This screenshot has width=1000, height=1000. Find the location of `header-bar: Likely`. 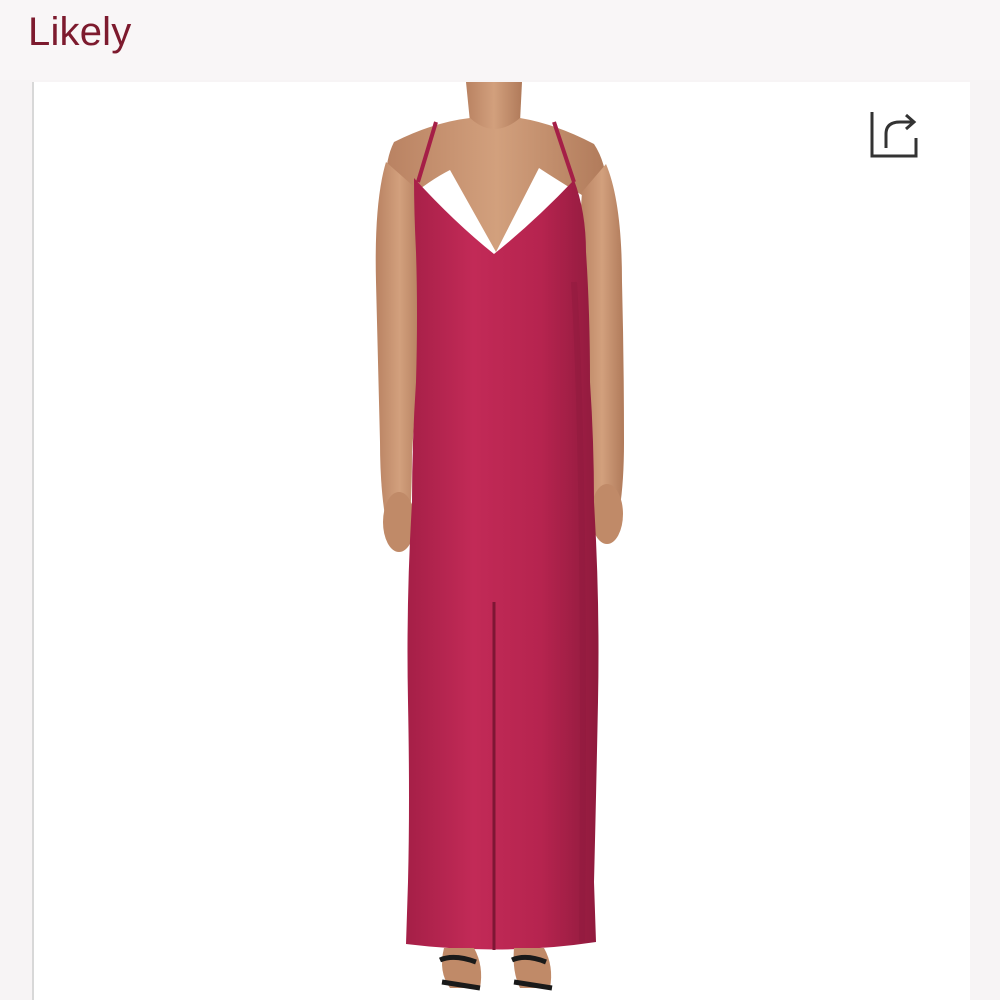

header-bar: Likely is located at coordinates (500, 40).